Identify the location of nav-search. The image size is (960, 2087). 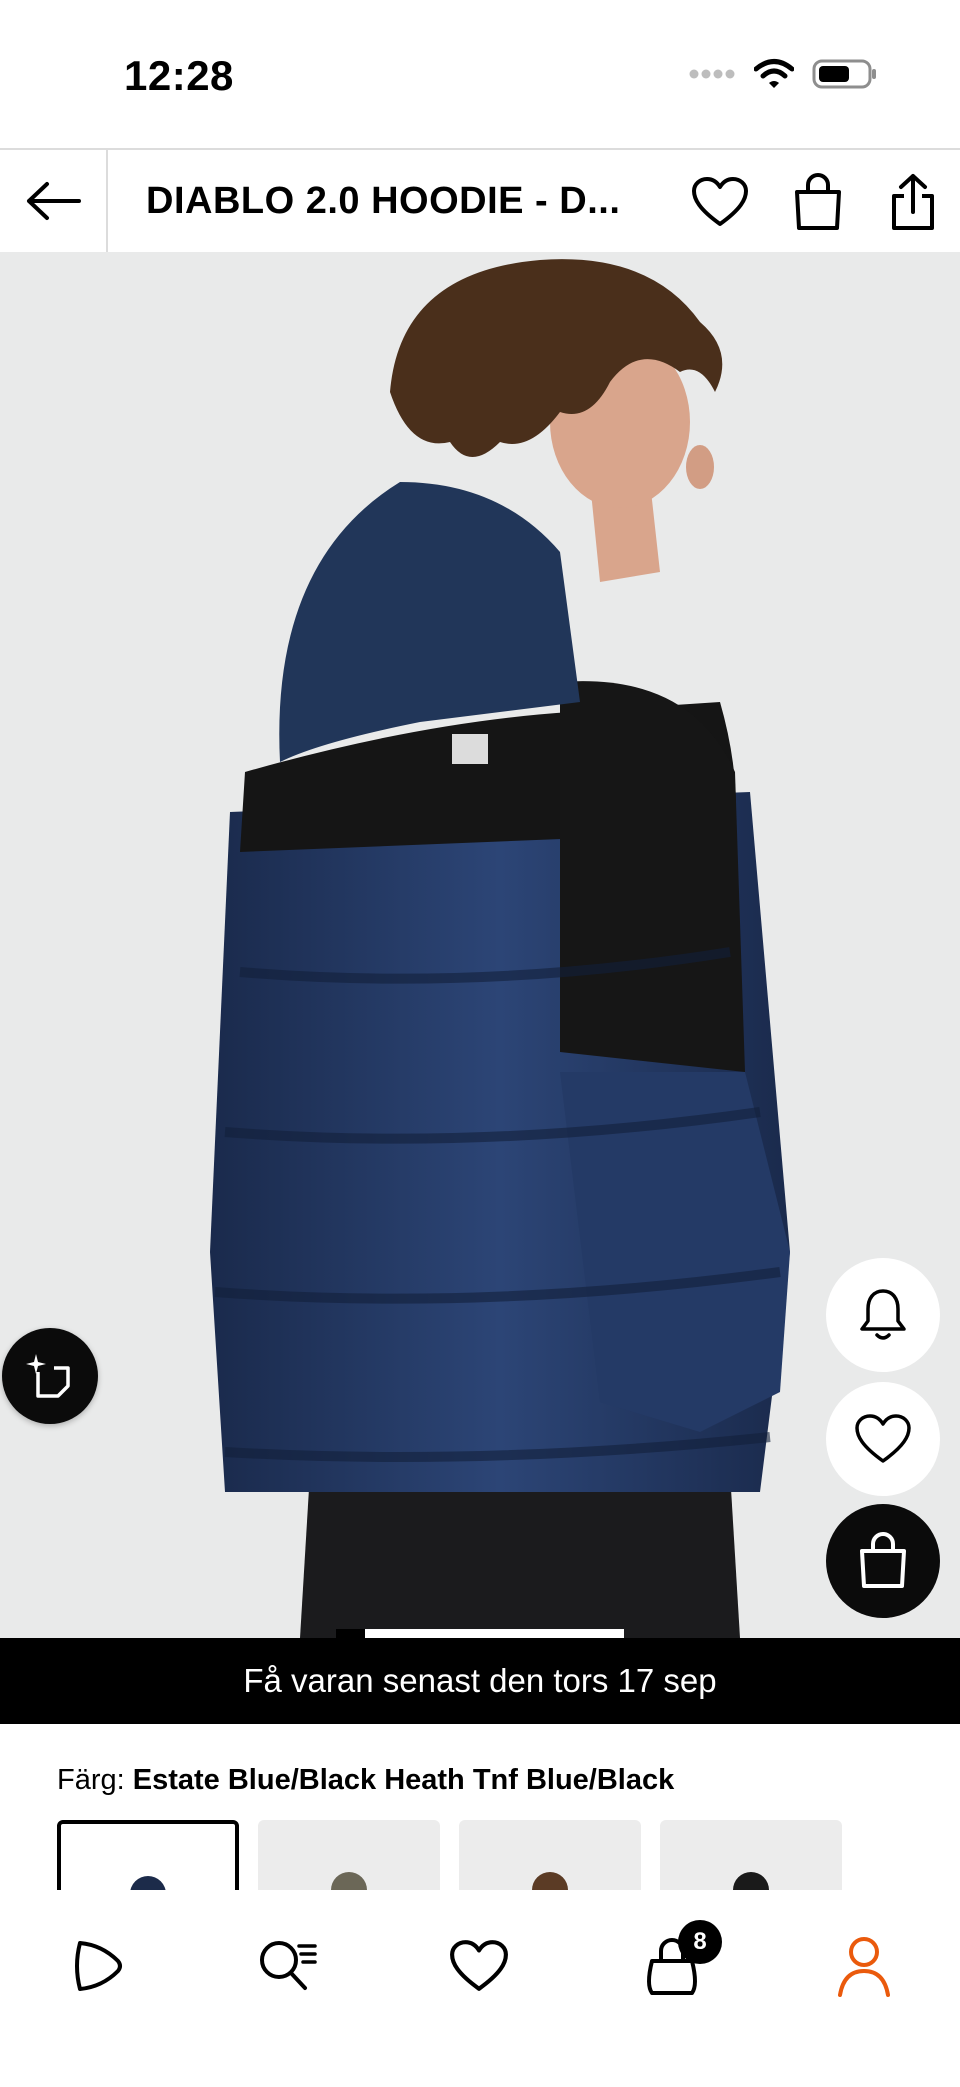
(288, 1966).